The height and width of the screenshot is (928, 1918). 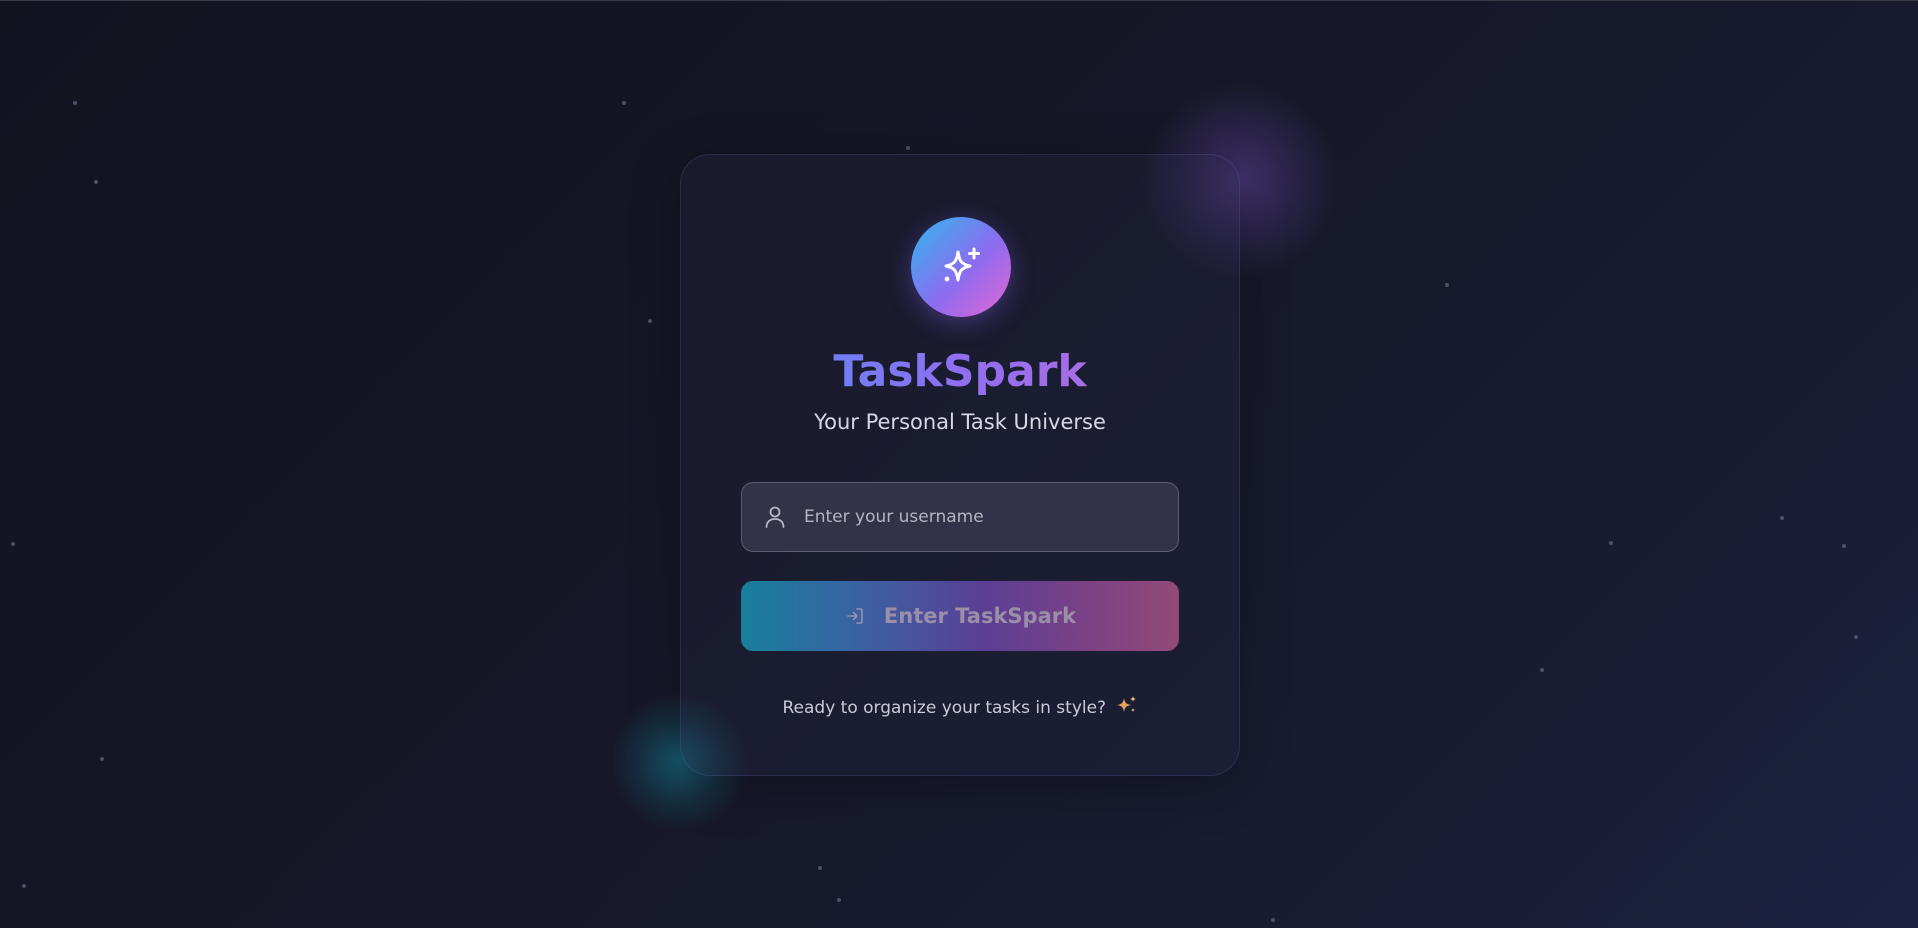 I want to click on app-logo, so click(x=961, y=267).